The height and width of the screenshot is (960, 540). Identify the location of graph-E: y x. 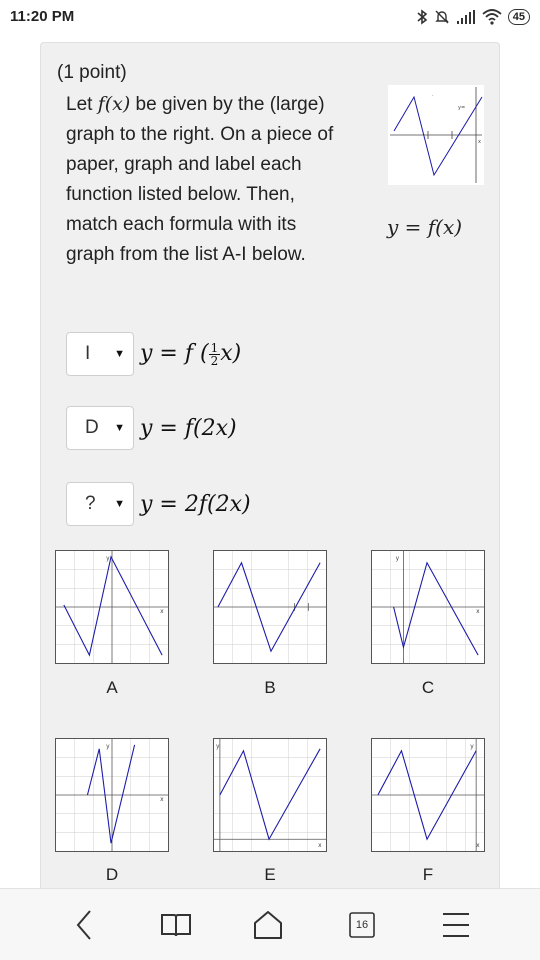
(270, 795).